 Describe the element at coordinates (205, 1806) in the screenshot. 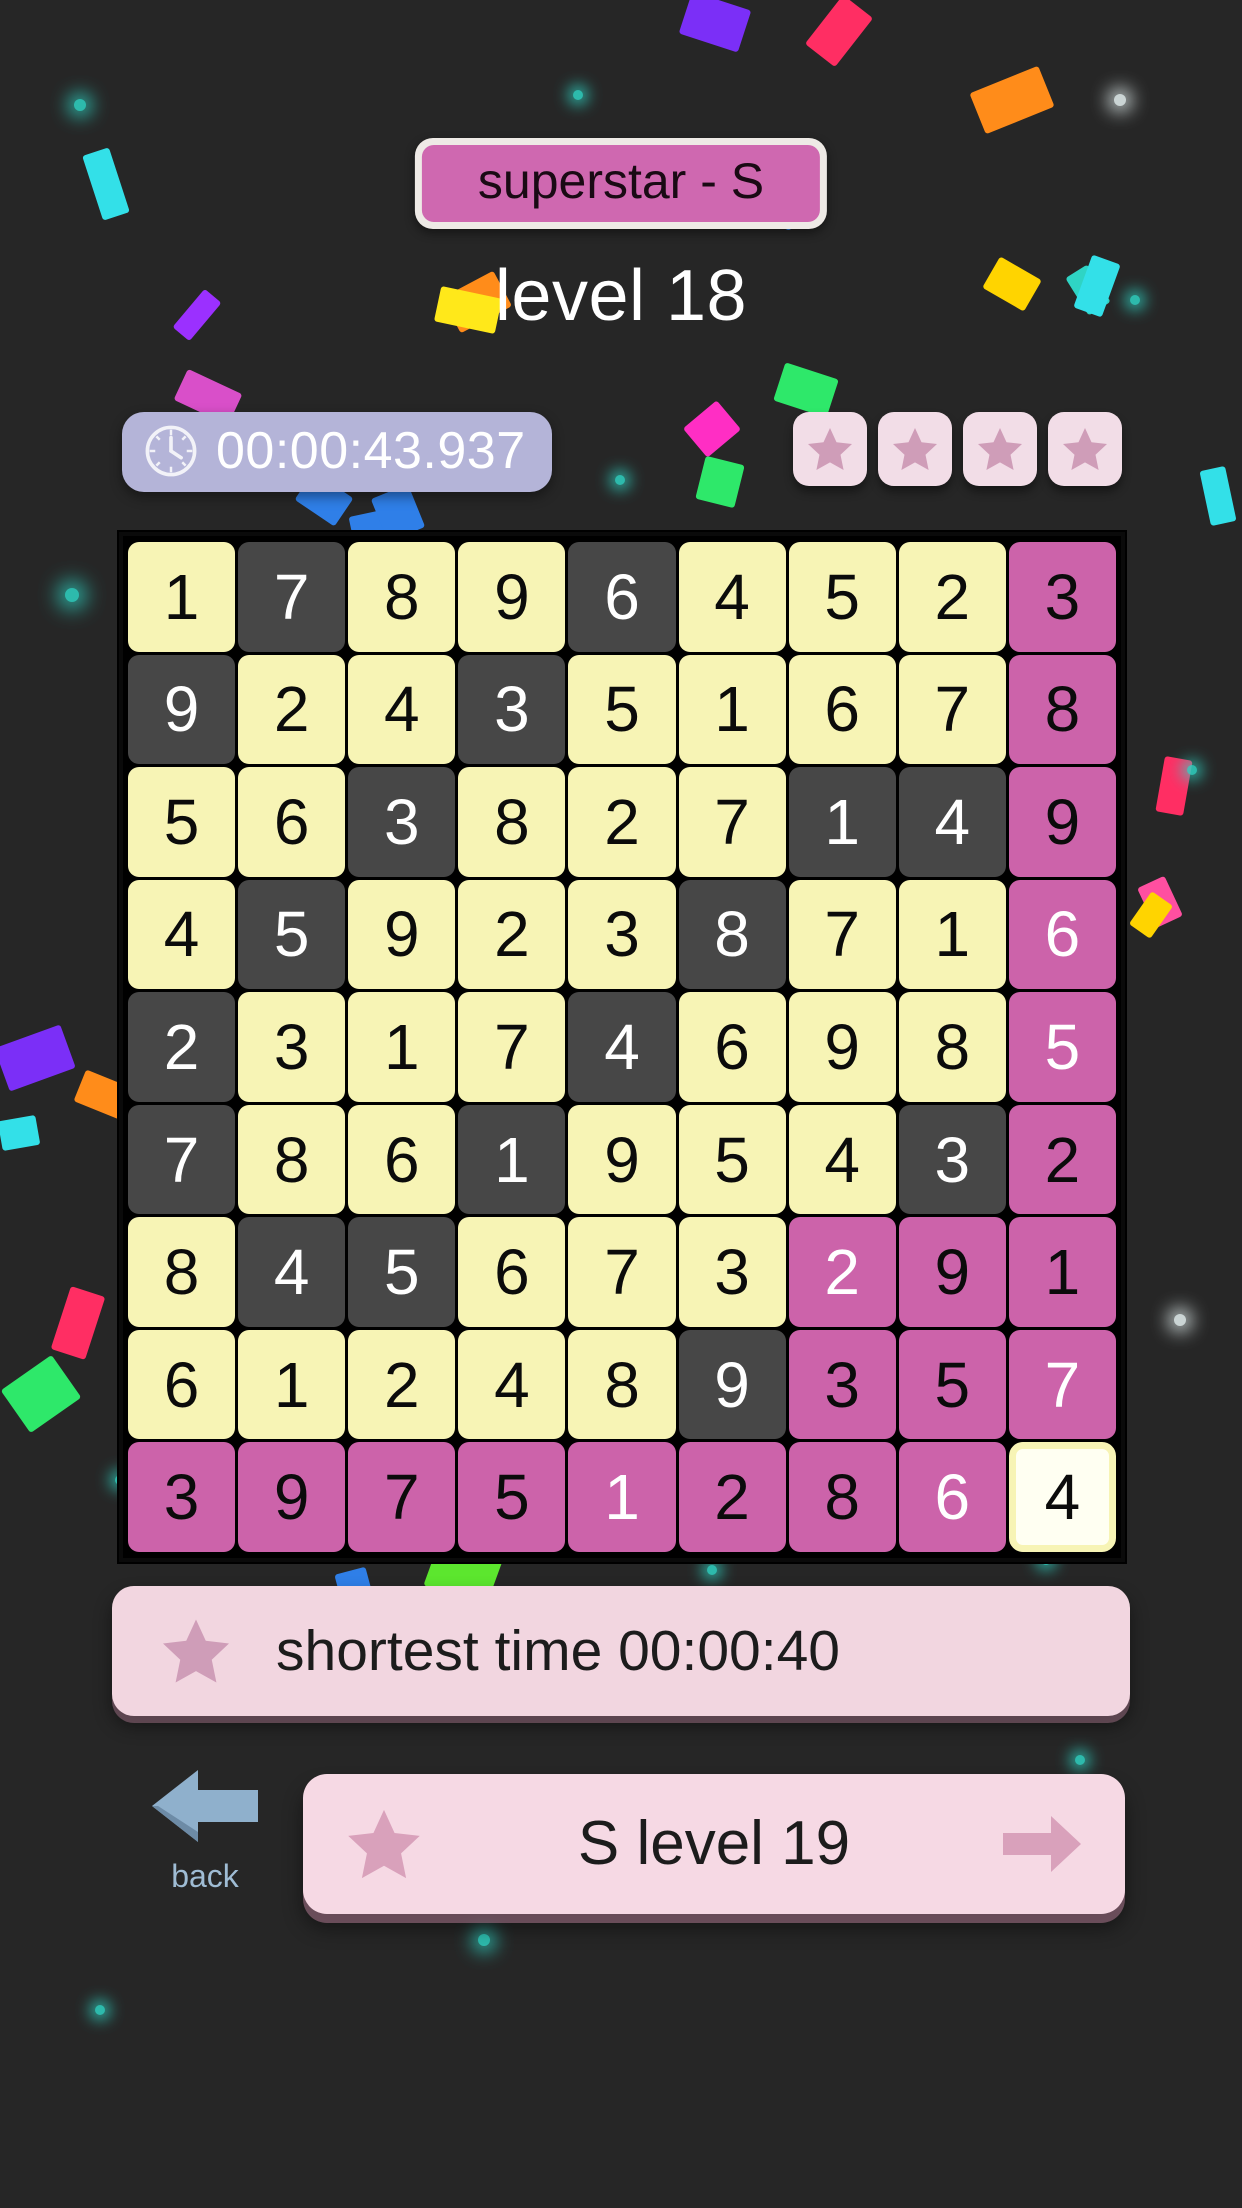

I see `arrow-left-icon` at that location.